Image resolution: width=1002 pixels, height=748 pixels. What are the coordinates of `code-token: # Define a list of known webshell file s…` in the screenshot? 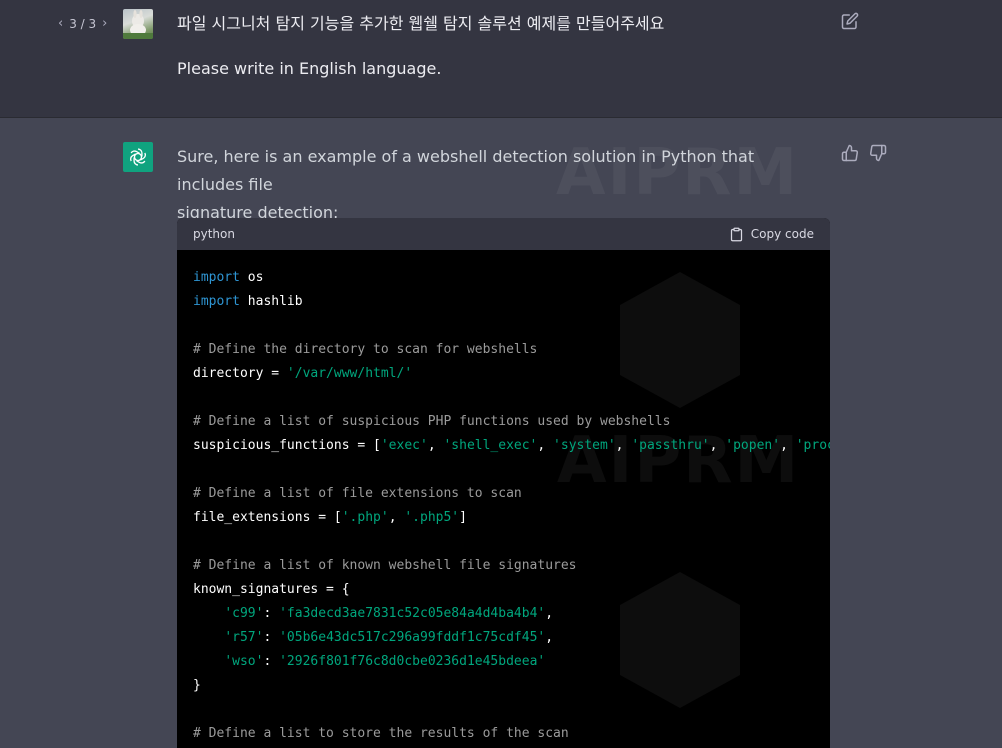 It's located at (385, 565).